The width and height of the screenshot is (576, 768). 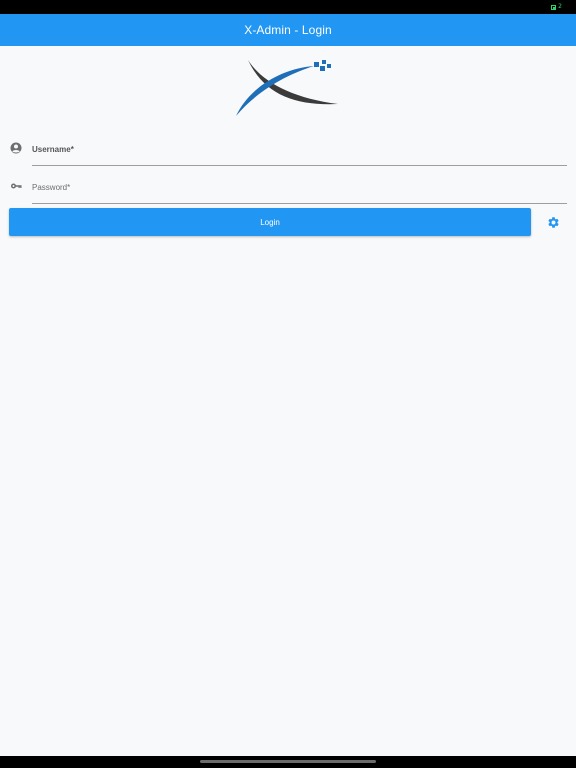 I want to click on password-input, so click(x=299, y=186).